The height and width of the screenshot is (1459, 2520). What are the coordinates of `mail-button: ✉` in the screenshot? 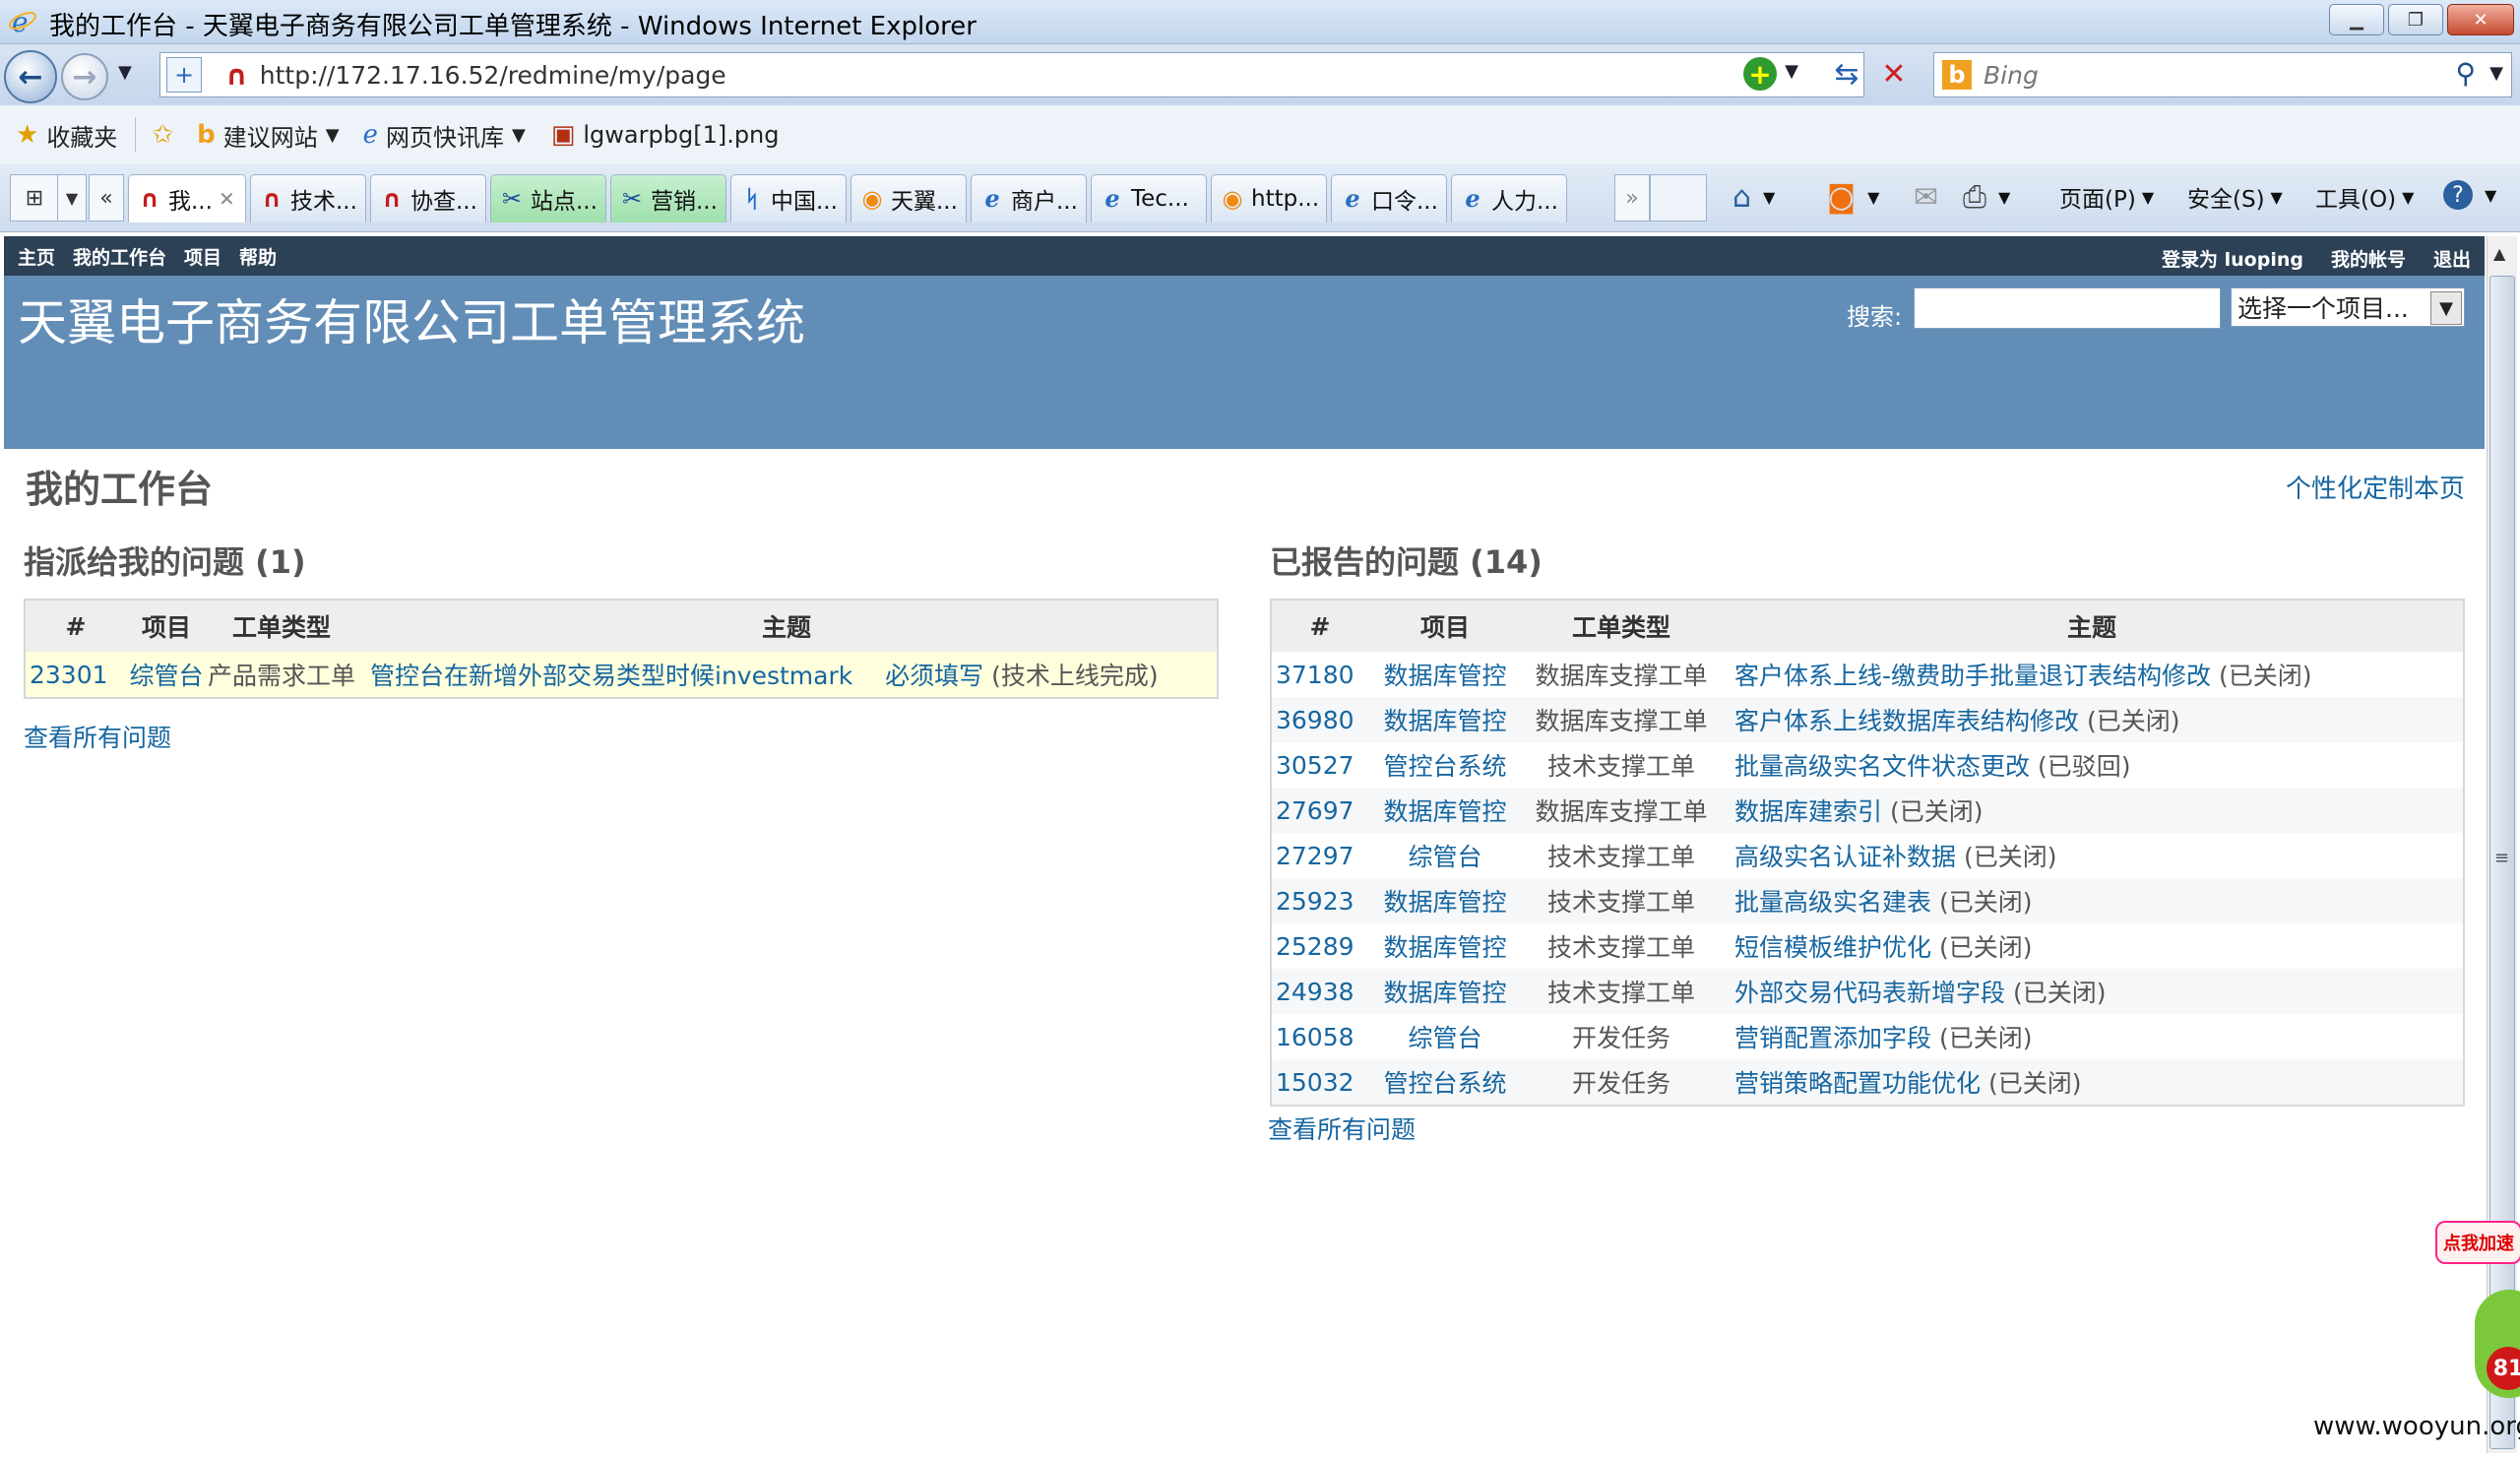 It's located at (1929, 197).